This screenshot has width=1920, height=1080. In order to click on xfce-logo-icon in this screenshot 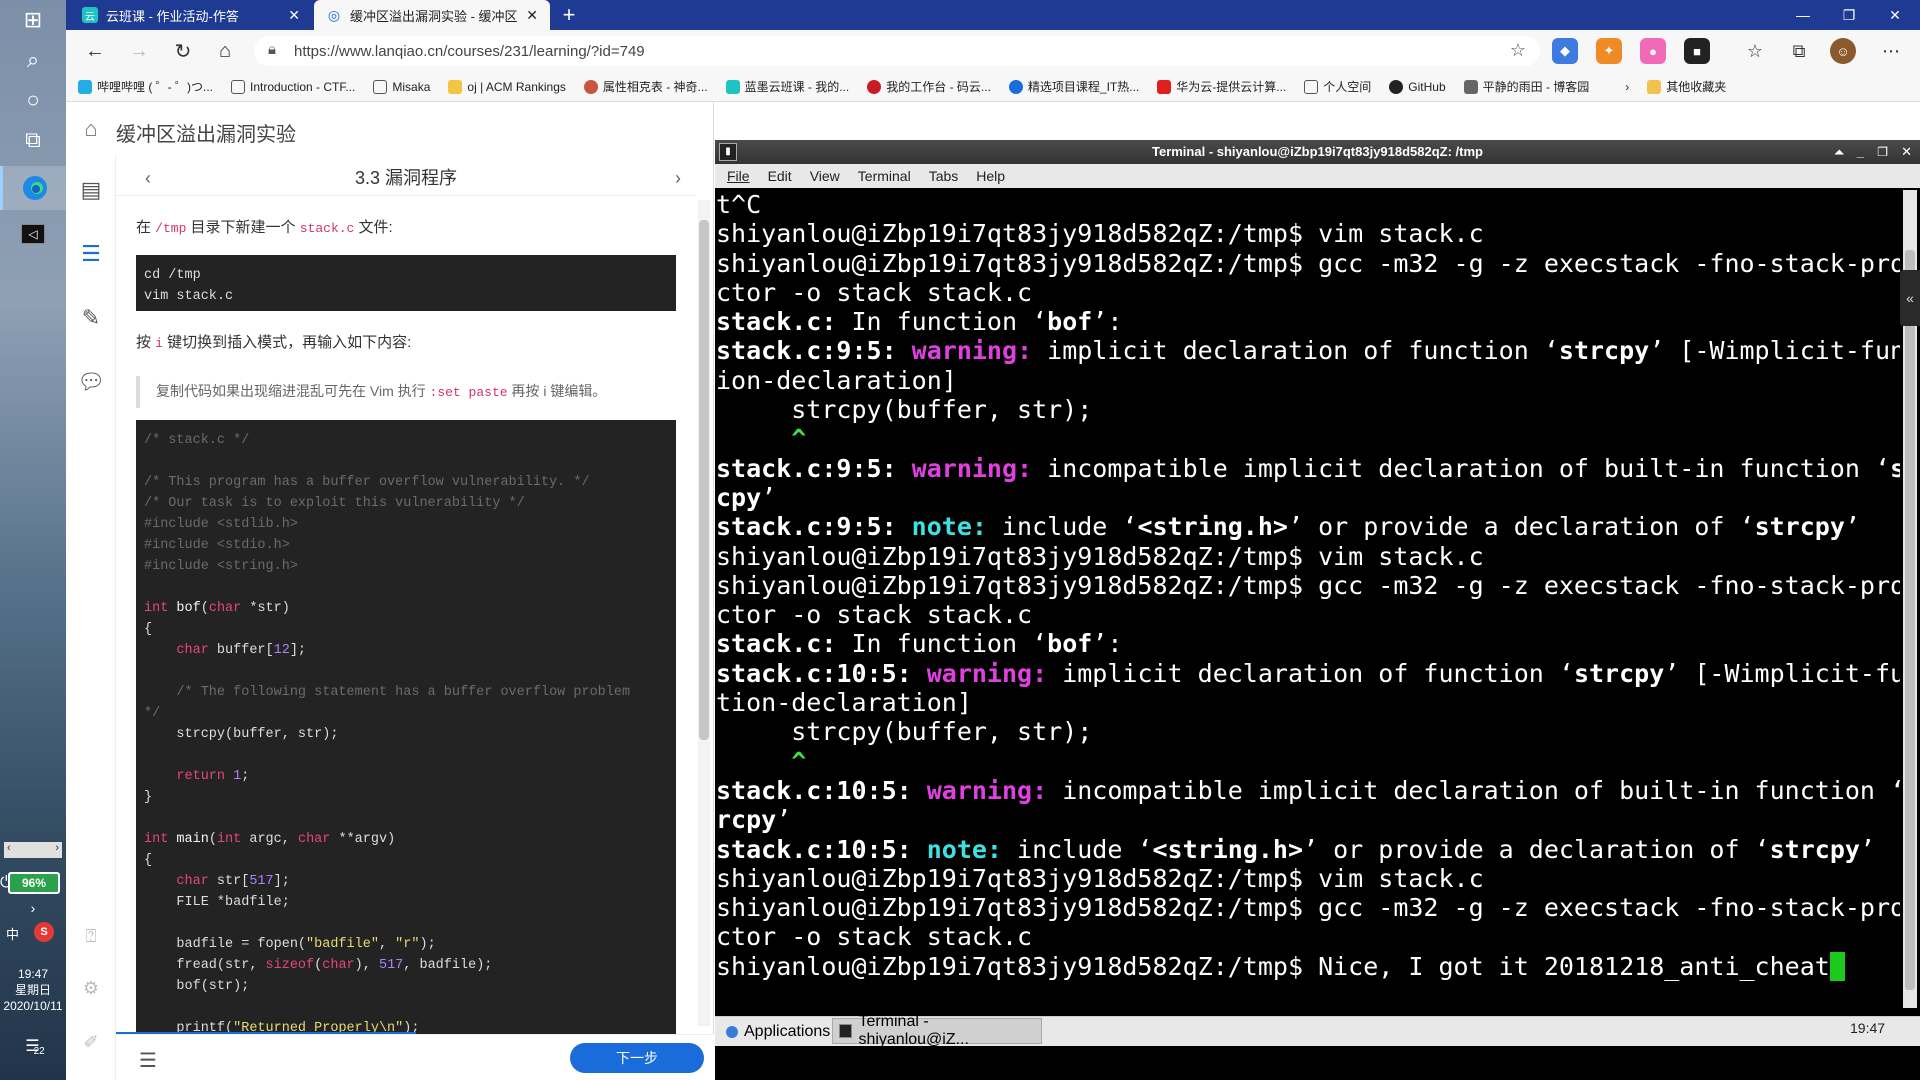, I will do `click(732, 1032)`.